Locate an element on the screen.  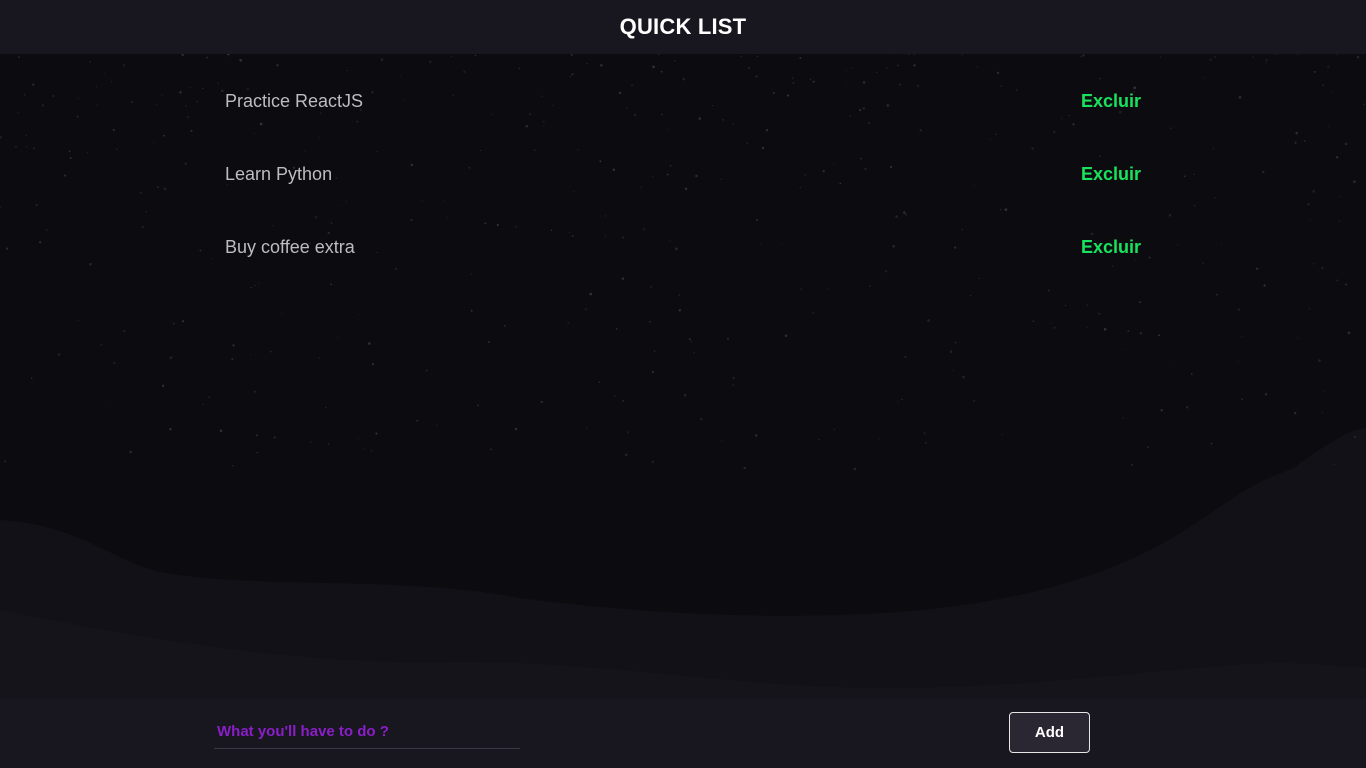
app-header: QUICK LIST is located at coordinates (683, 27).